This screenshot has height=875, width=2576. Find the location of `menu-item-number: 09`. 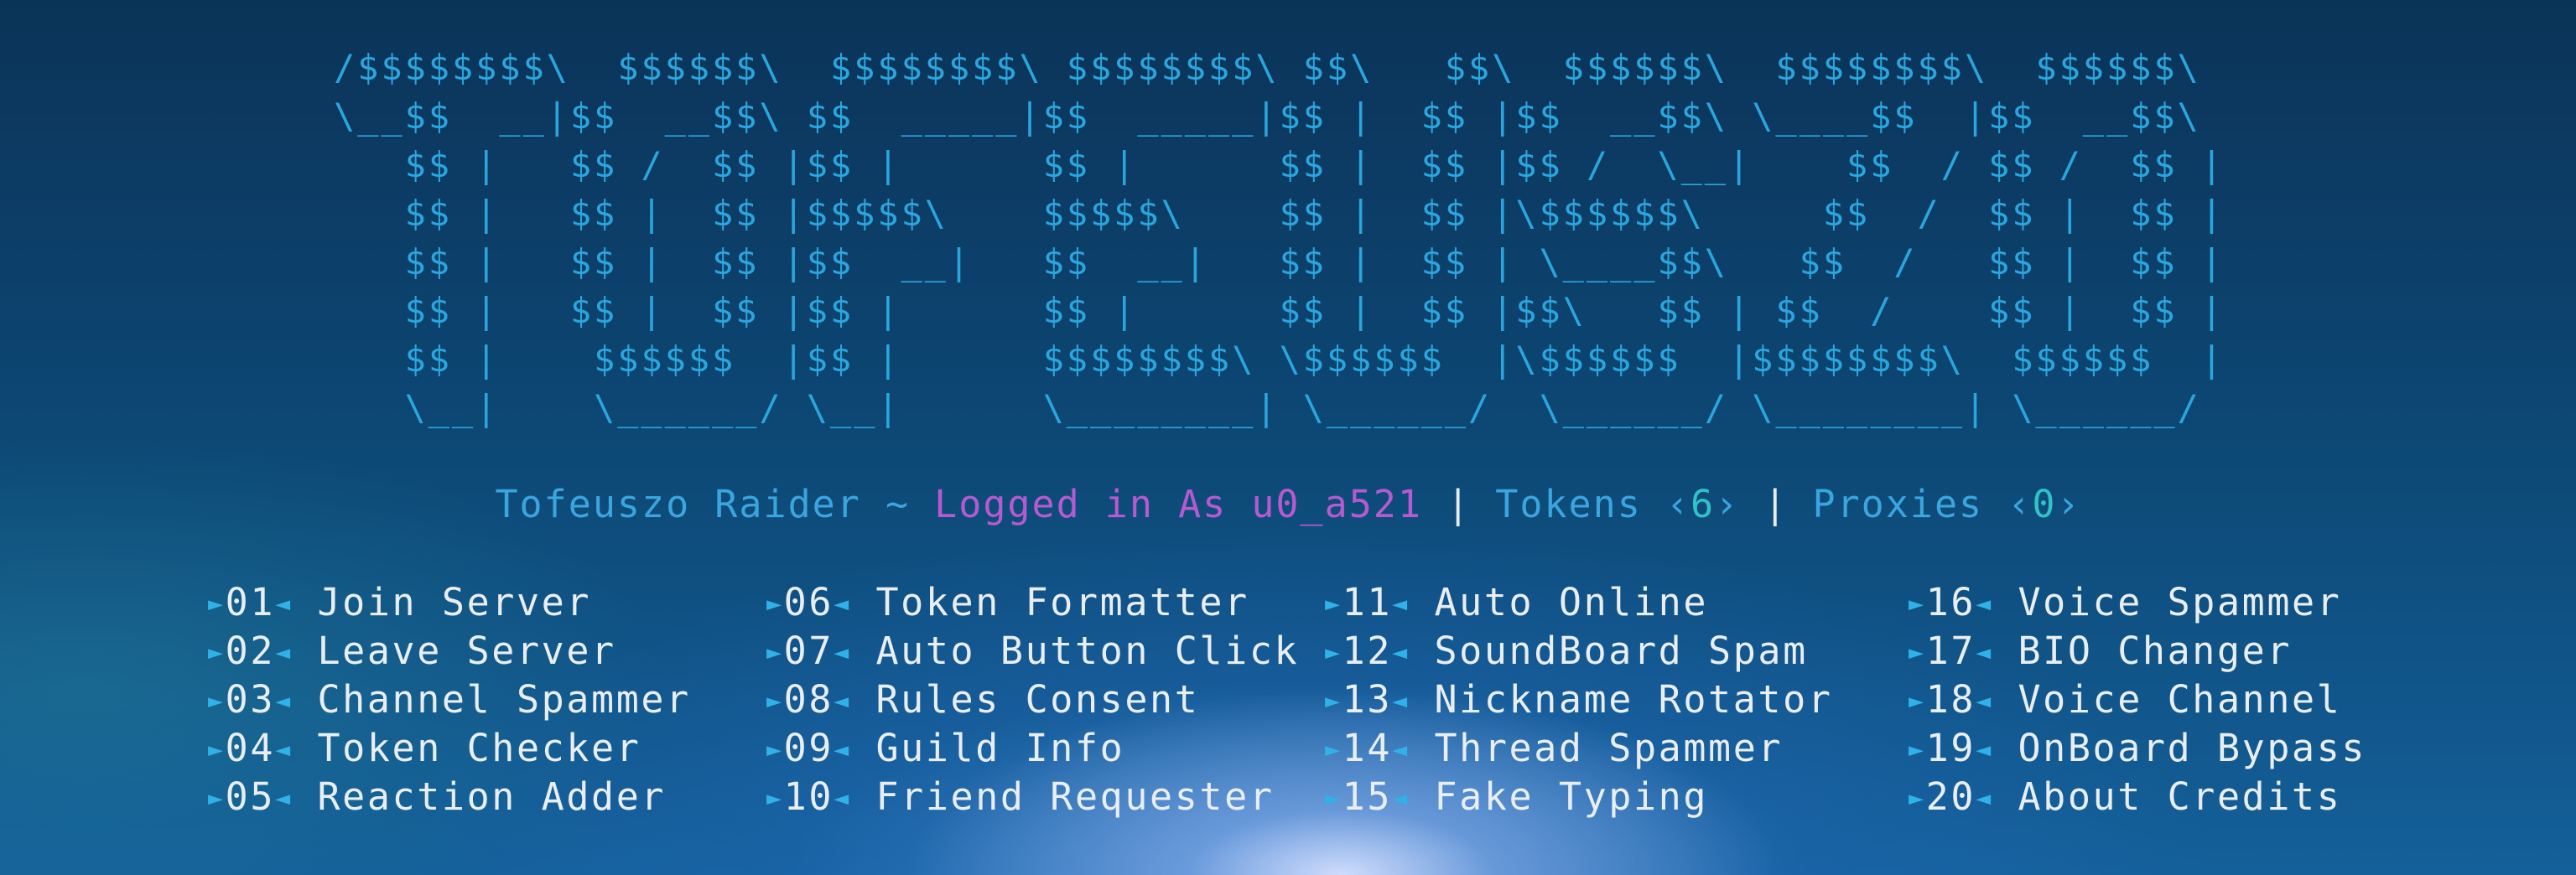

menu-item-number: 09 is located at coordinates (808, 748).